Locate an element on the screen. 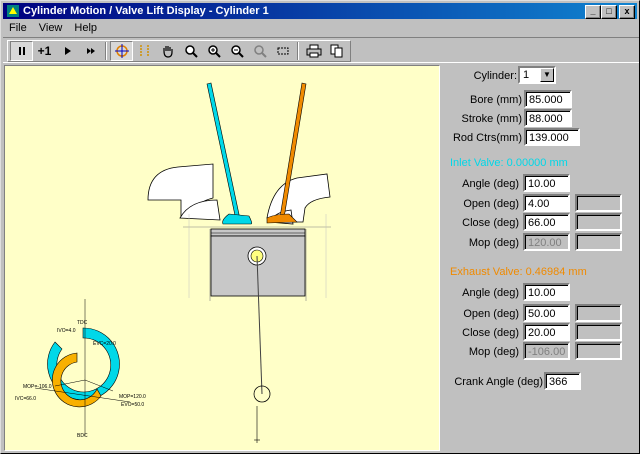  step-button: +1 is located at coordinates (44, 51).